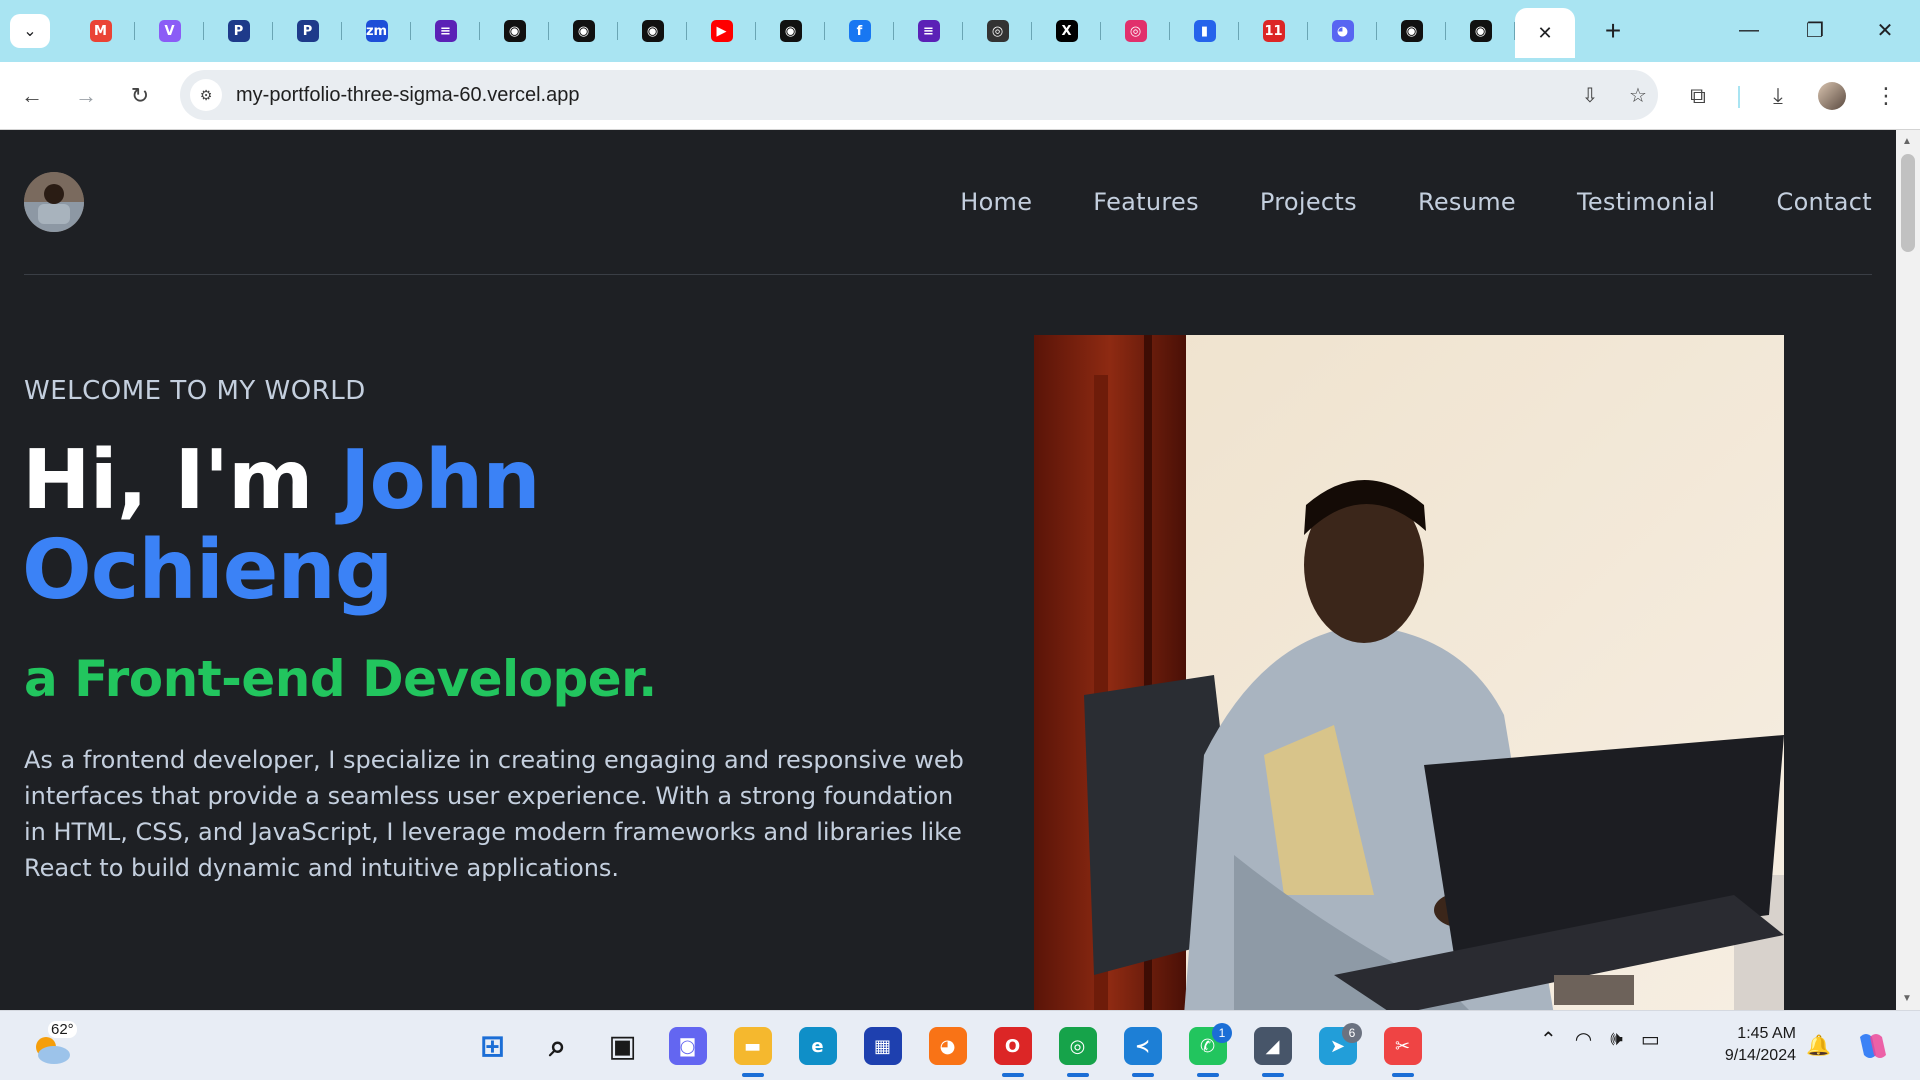 The image size is (1920, 1080). Describe the element at coordinates (1749, 30) in the screenshot. I see `minimize-button: —` at that location.